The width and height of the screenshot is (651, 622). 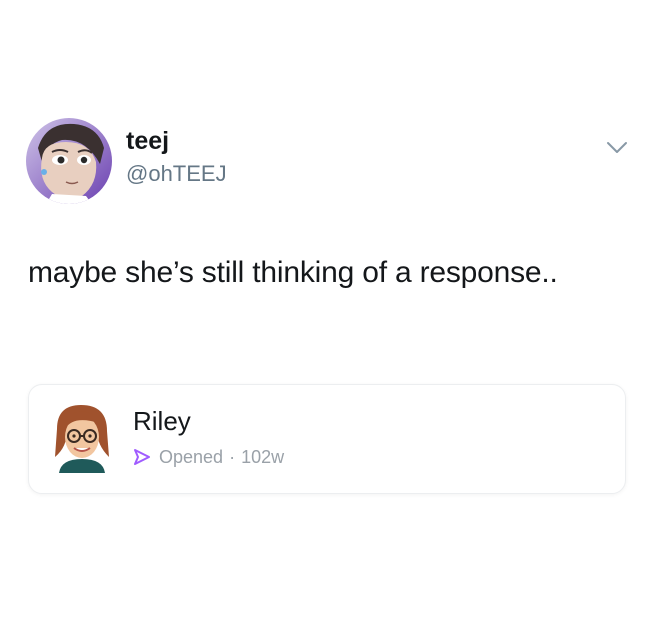 I want to click on author-display-name: teej, so click(x=147, y=141).